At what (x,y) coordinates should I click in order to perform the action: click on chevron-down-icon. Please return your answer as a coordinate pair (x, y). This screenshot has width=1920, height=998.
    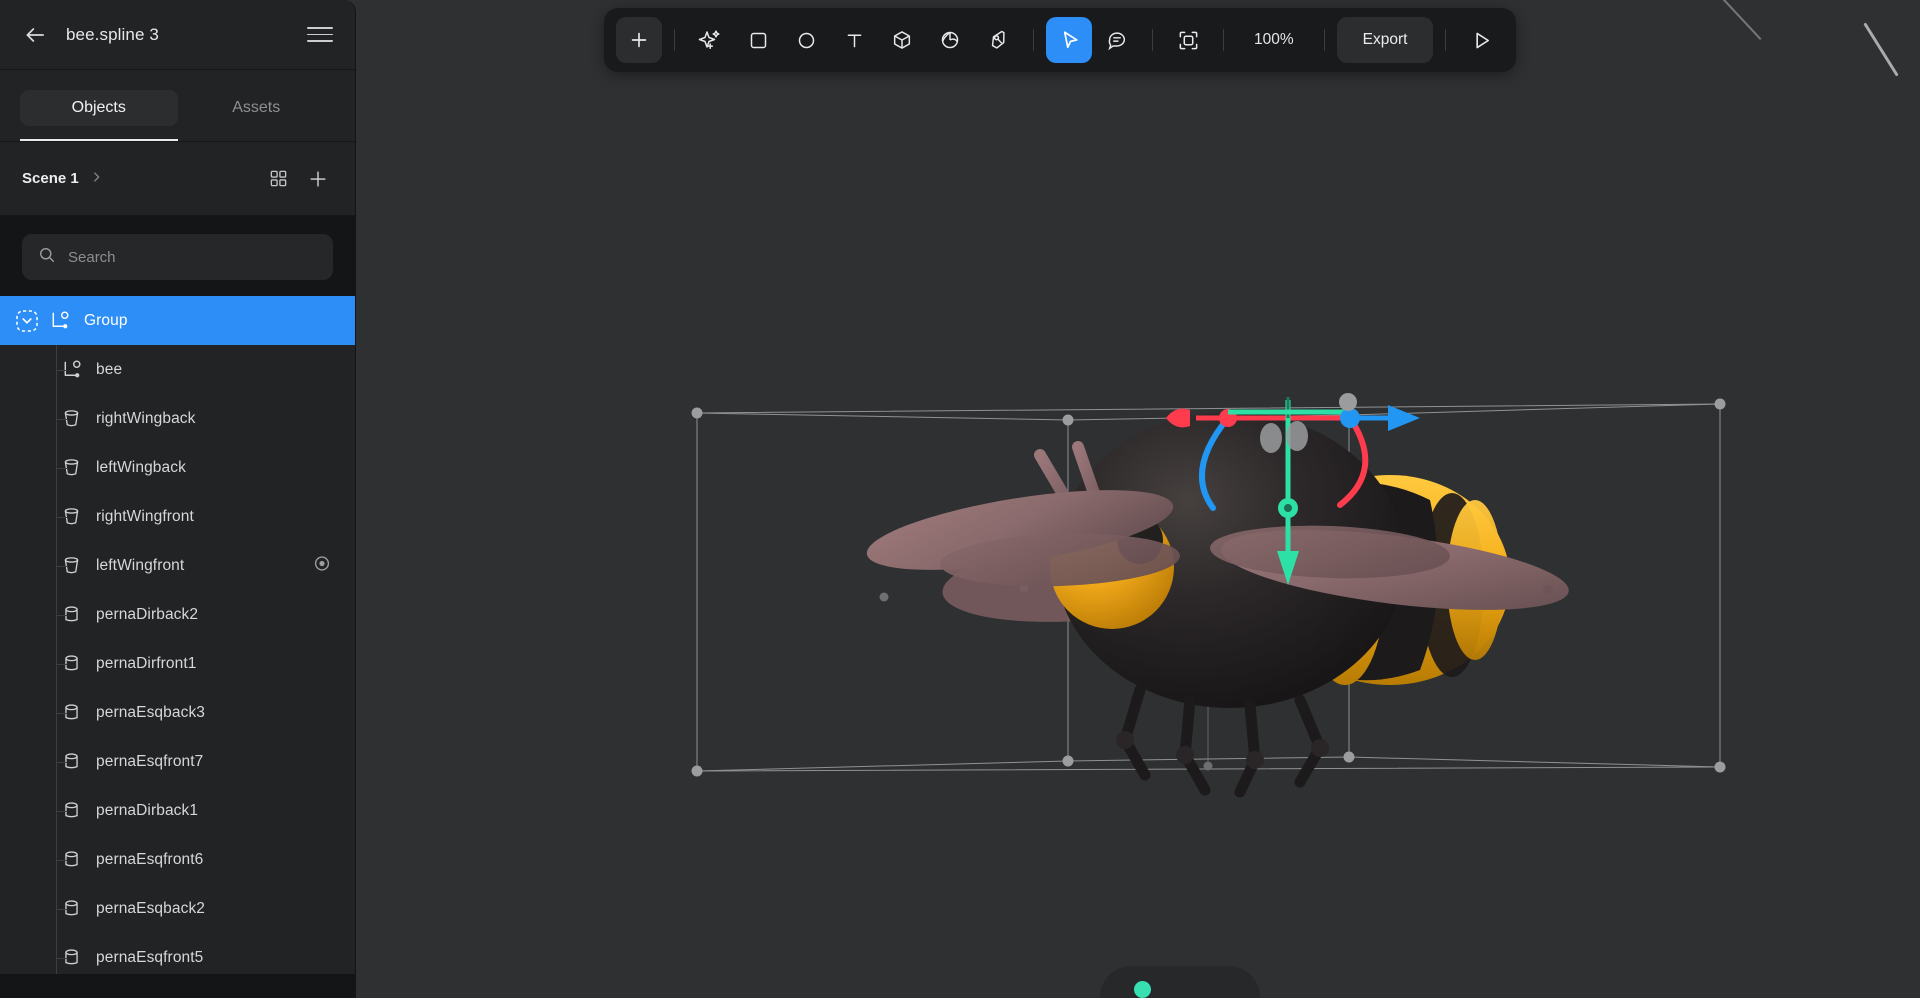
    Looking at the image, I should click on (27, 321).